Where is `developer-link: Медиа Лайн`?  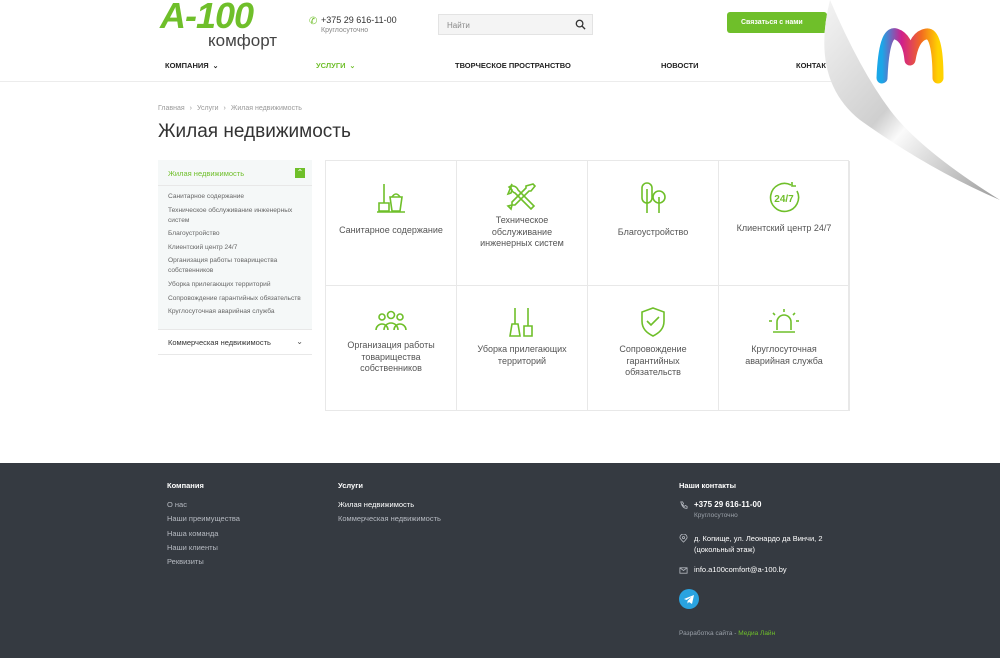
developer-link: Медиа Лайн is located at coordinates (756, 633).